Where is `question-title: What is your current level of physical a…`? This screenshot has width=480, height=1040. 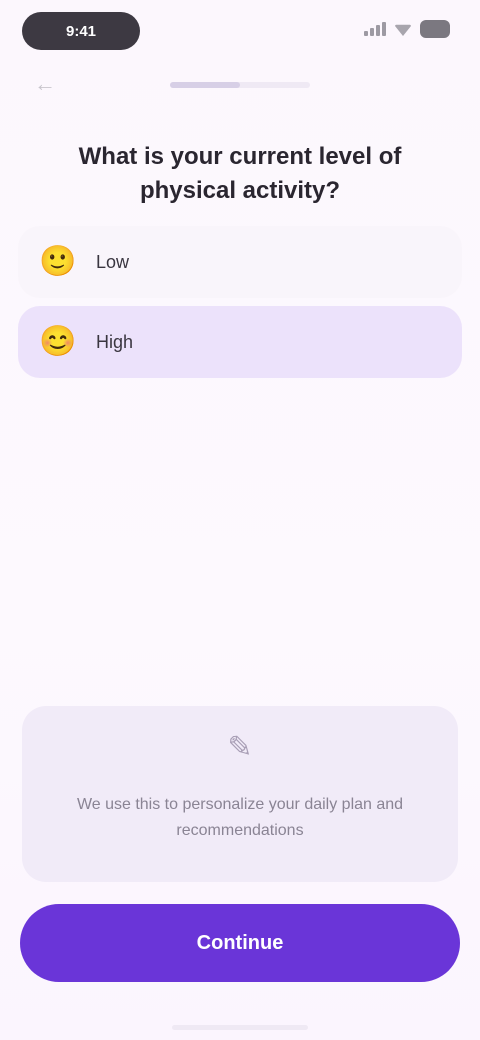 question-title: What is your current level of physical a… is located at coordinates (240, 173).